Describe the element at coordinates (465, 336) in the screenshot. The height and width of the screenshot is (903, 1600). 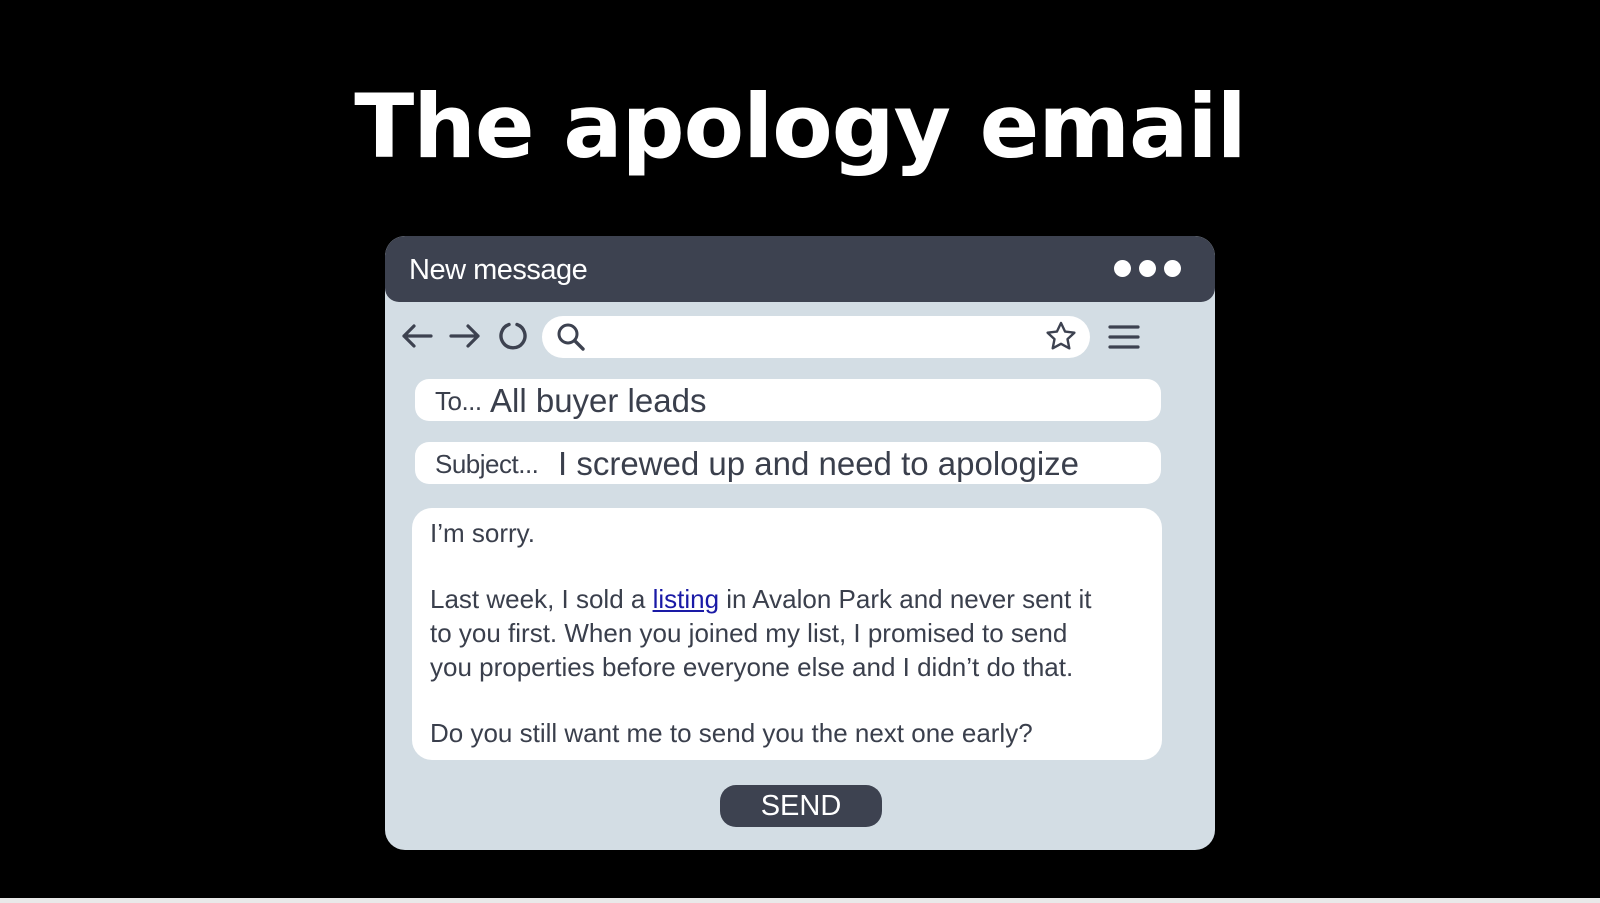
I see `forward-arrow-icon` at that location.